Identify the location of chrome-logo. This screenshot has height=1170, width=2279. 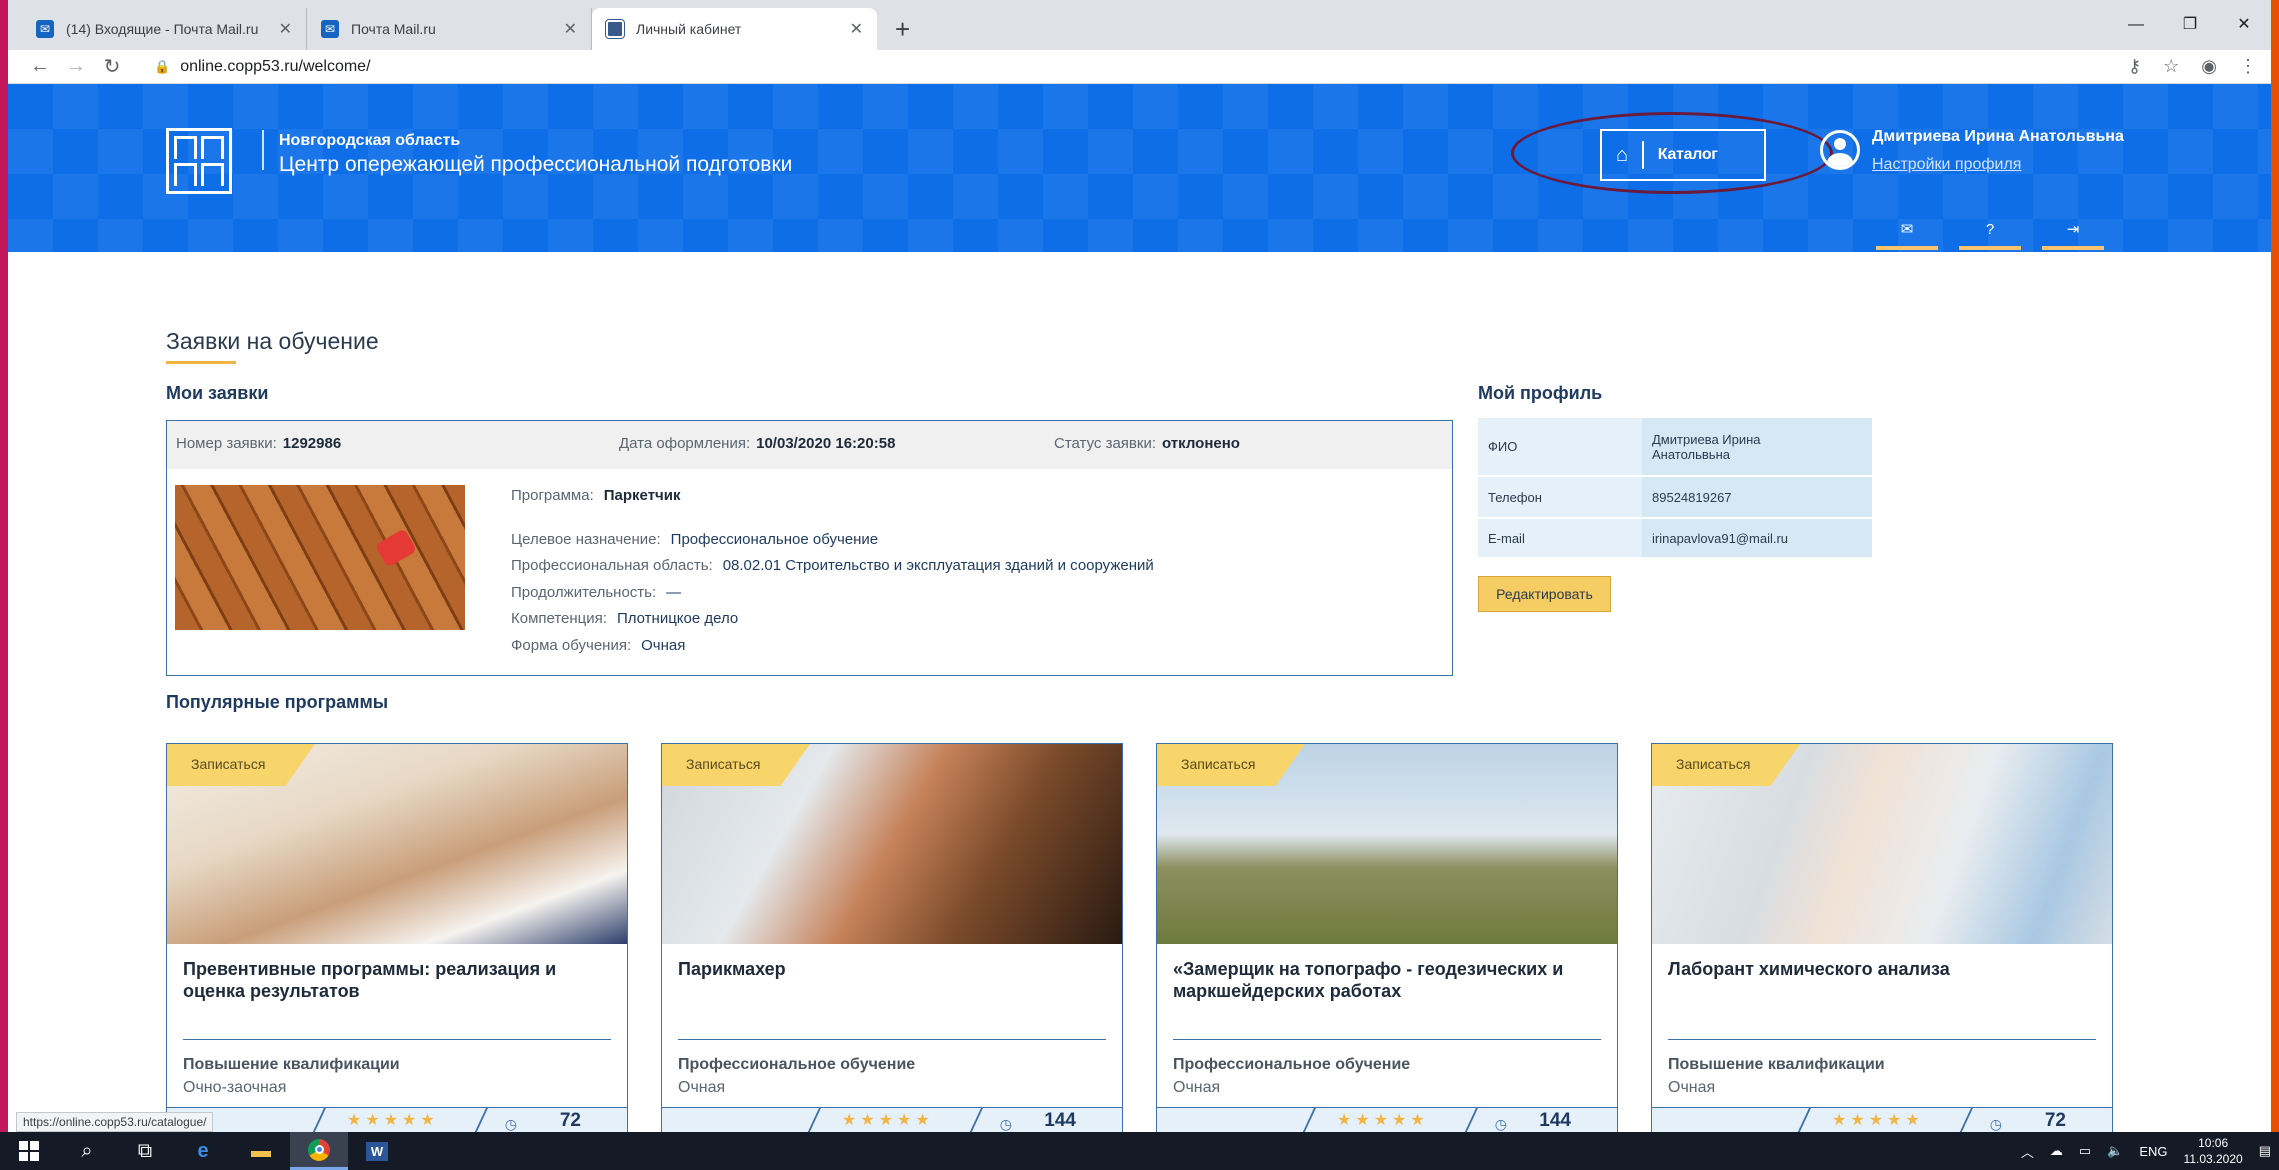
(319, 1149).